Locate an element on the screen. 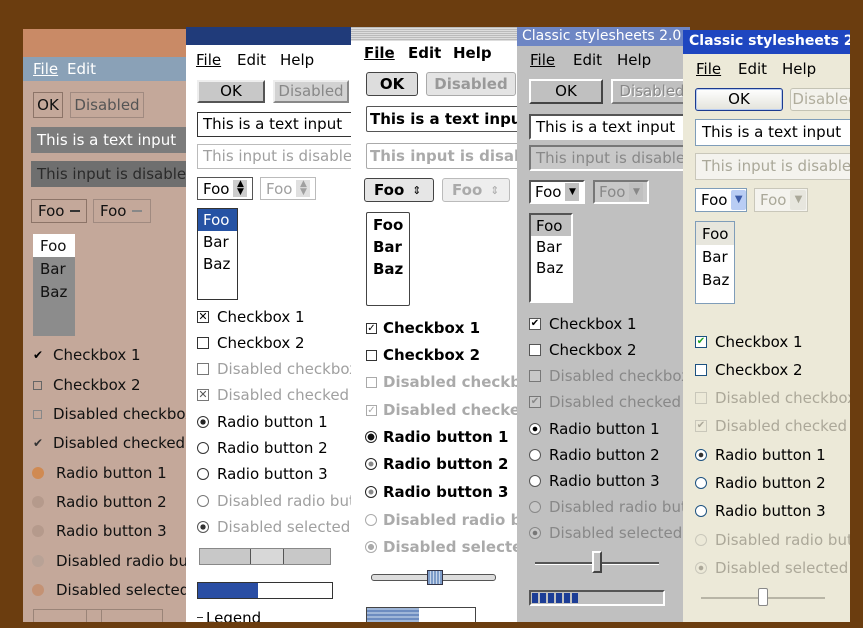  radio-label: Disabled radio button is located at coordinates (782, 540).